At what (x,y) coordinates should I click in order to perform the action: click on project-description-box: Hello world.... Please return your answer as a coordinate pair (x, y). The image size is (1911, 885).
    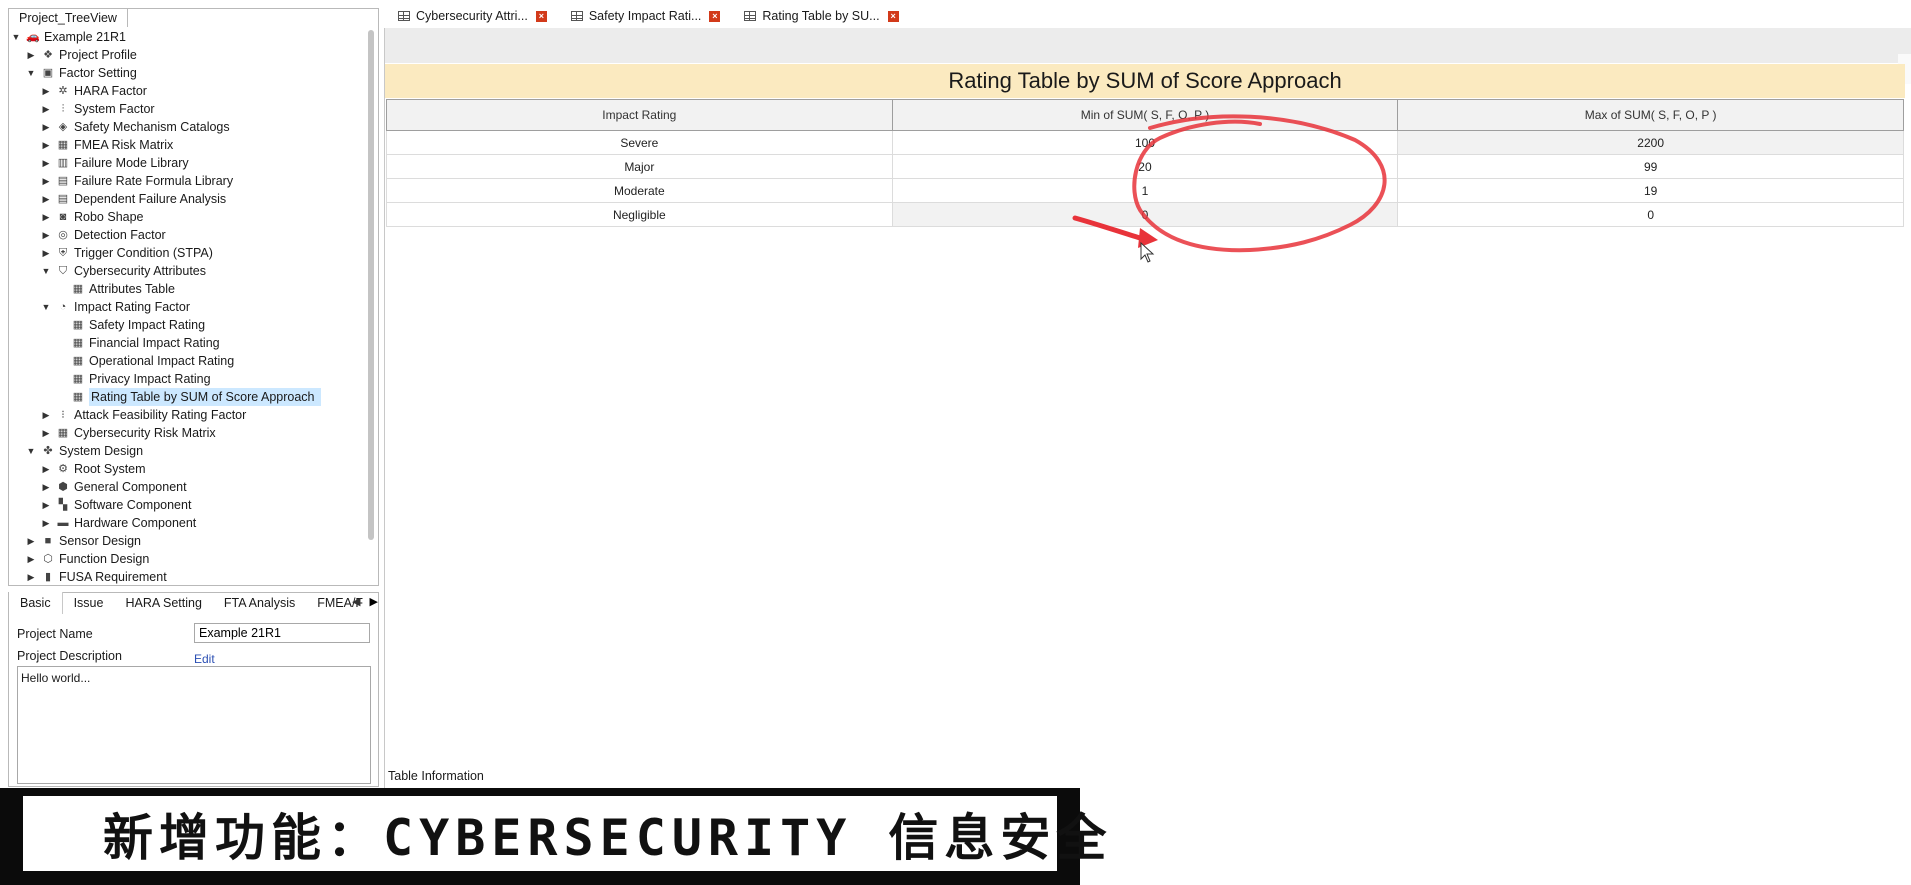
    Looking at the image, I should click on (194, 725).